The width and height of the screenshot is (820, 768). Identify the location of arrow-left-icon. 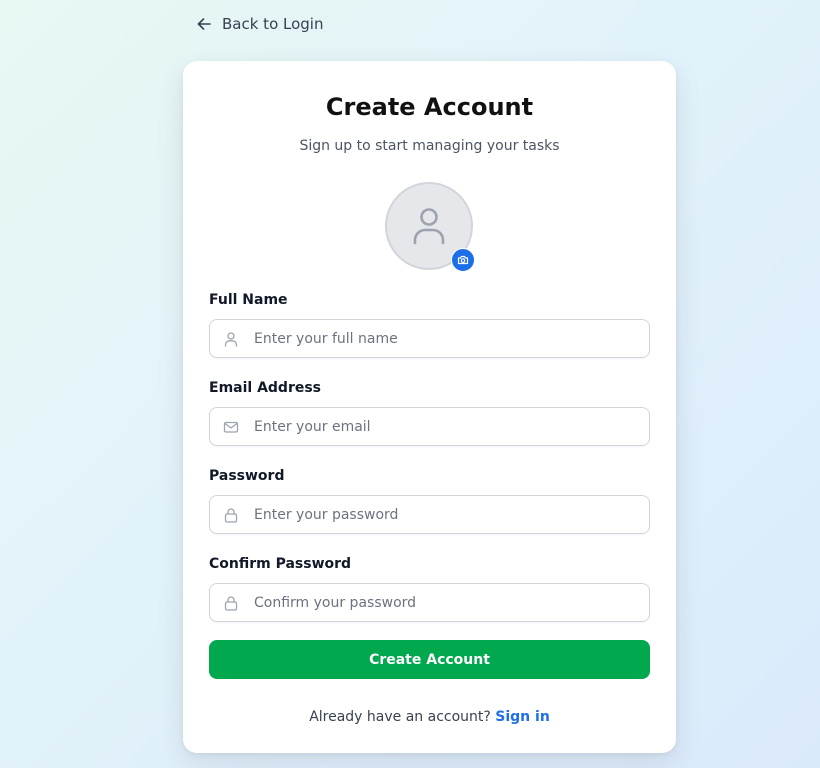
(204, 24).